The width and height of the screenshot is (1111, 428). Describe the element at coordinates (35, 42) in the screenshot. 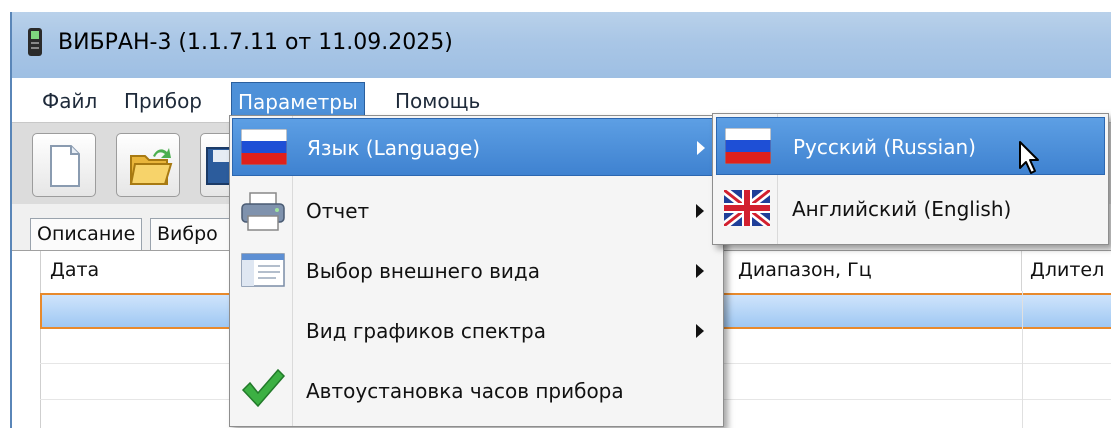

I see `device-icon` at that location.